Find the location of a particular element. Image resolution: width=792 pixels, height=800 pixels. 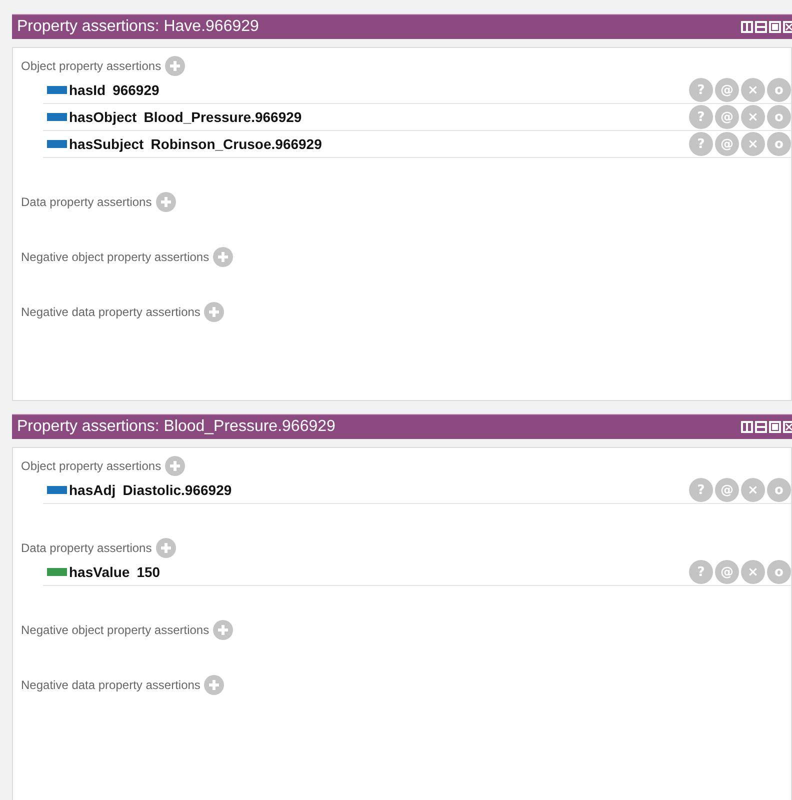

property-name: hasId is located at coordinates (87, 90).